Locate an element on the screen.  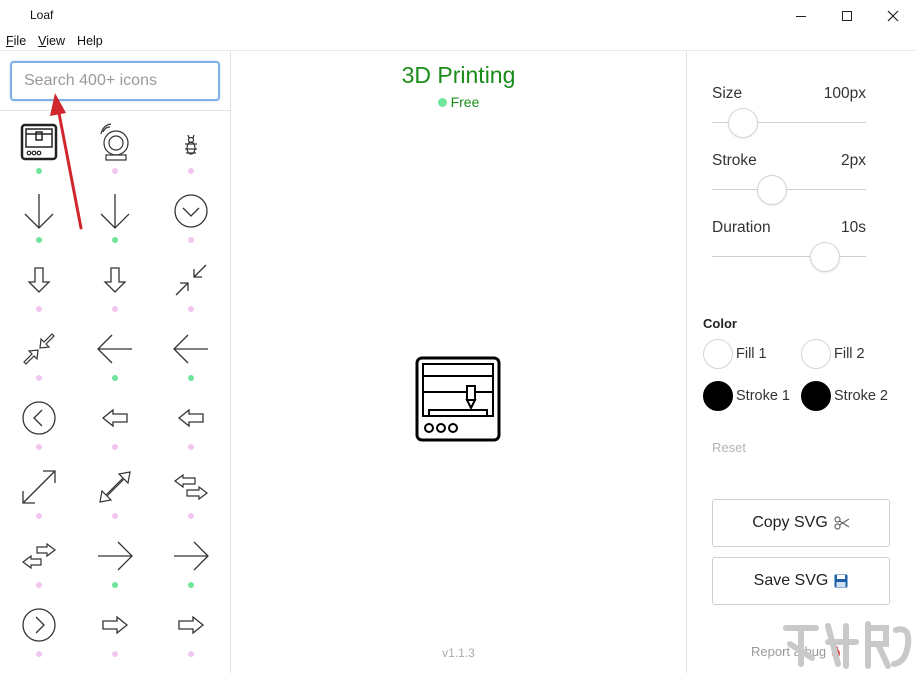
arrow-down-thin-alt-icon is located at coordinates (115, 211).